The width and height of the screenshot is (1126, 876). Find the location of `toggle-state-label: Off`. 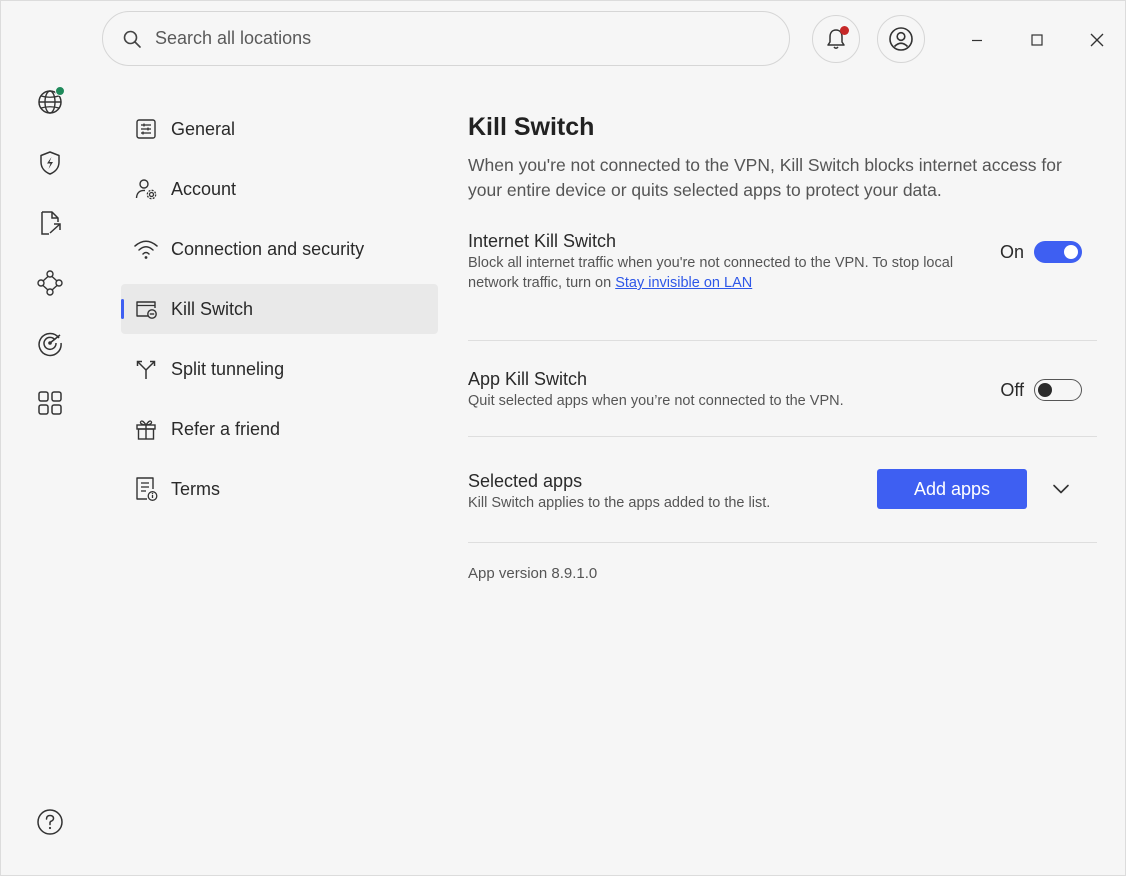

toggle-state-label: Off is located at coordinates (1012, 389).